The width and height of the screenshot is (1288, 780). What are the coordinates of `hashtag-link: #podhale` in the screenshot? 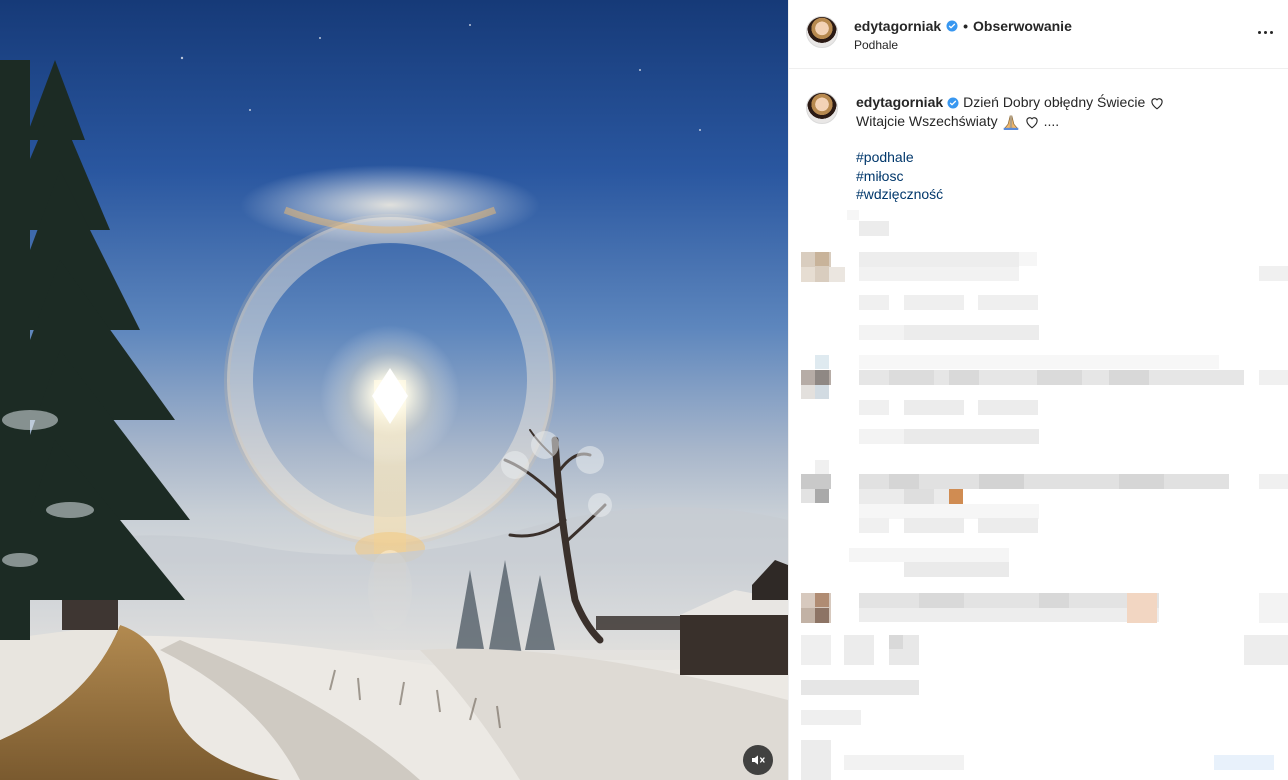 It's located at (1061, 157).